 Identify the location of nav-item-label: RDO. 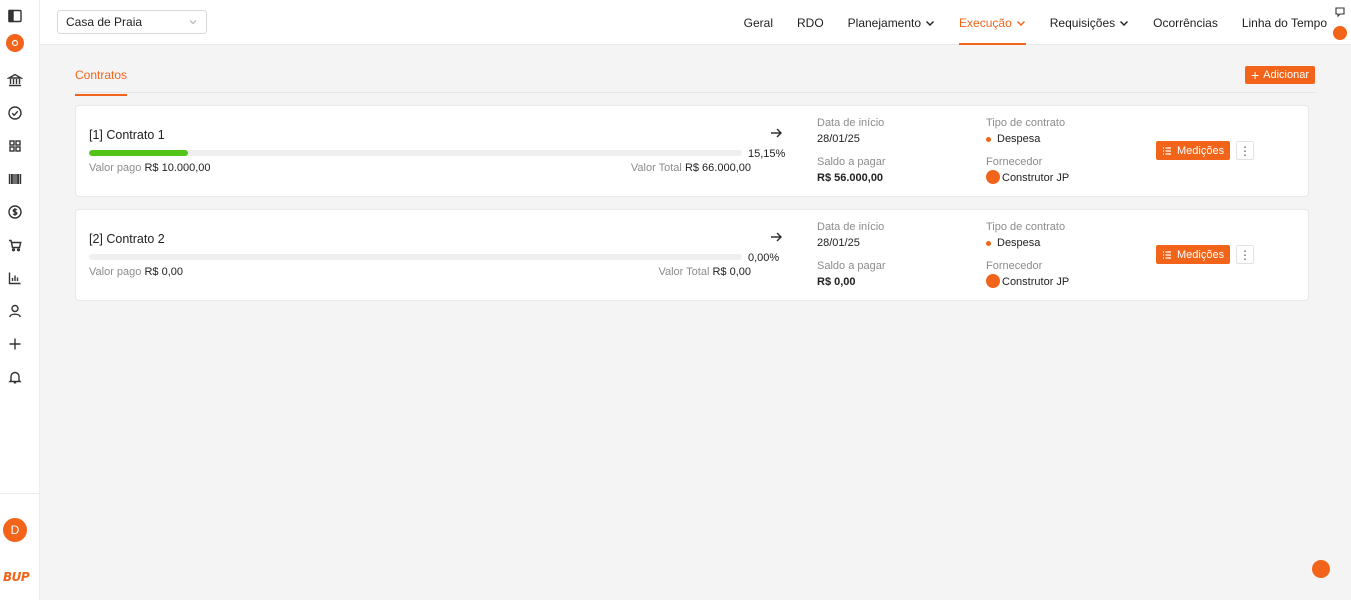
(810, 22).